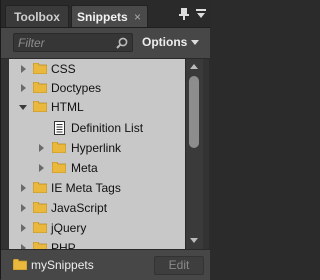 The width and height of the screenshot is (320, 280). I want to click on tab-toolbox: Toolbox, so click(37, 16).